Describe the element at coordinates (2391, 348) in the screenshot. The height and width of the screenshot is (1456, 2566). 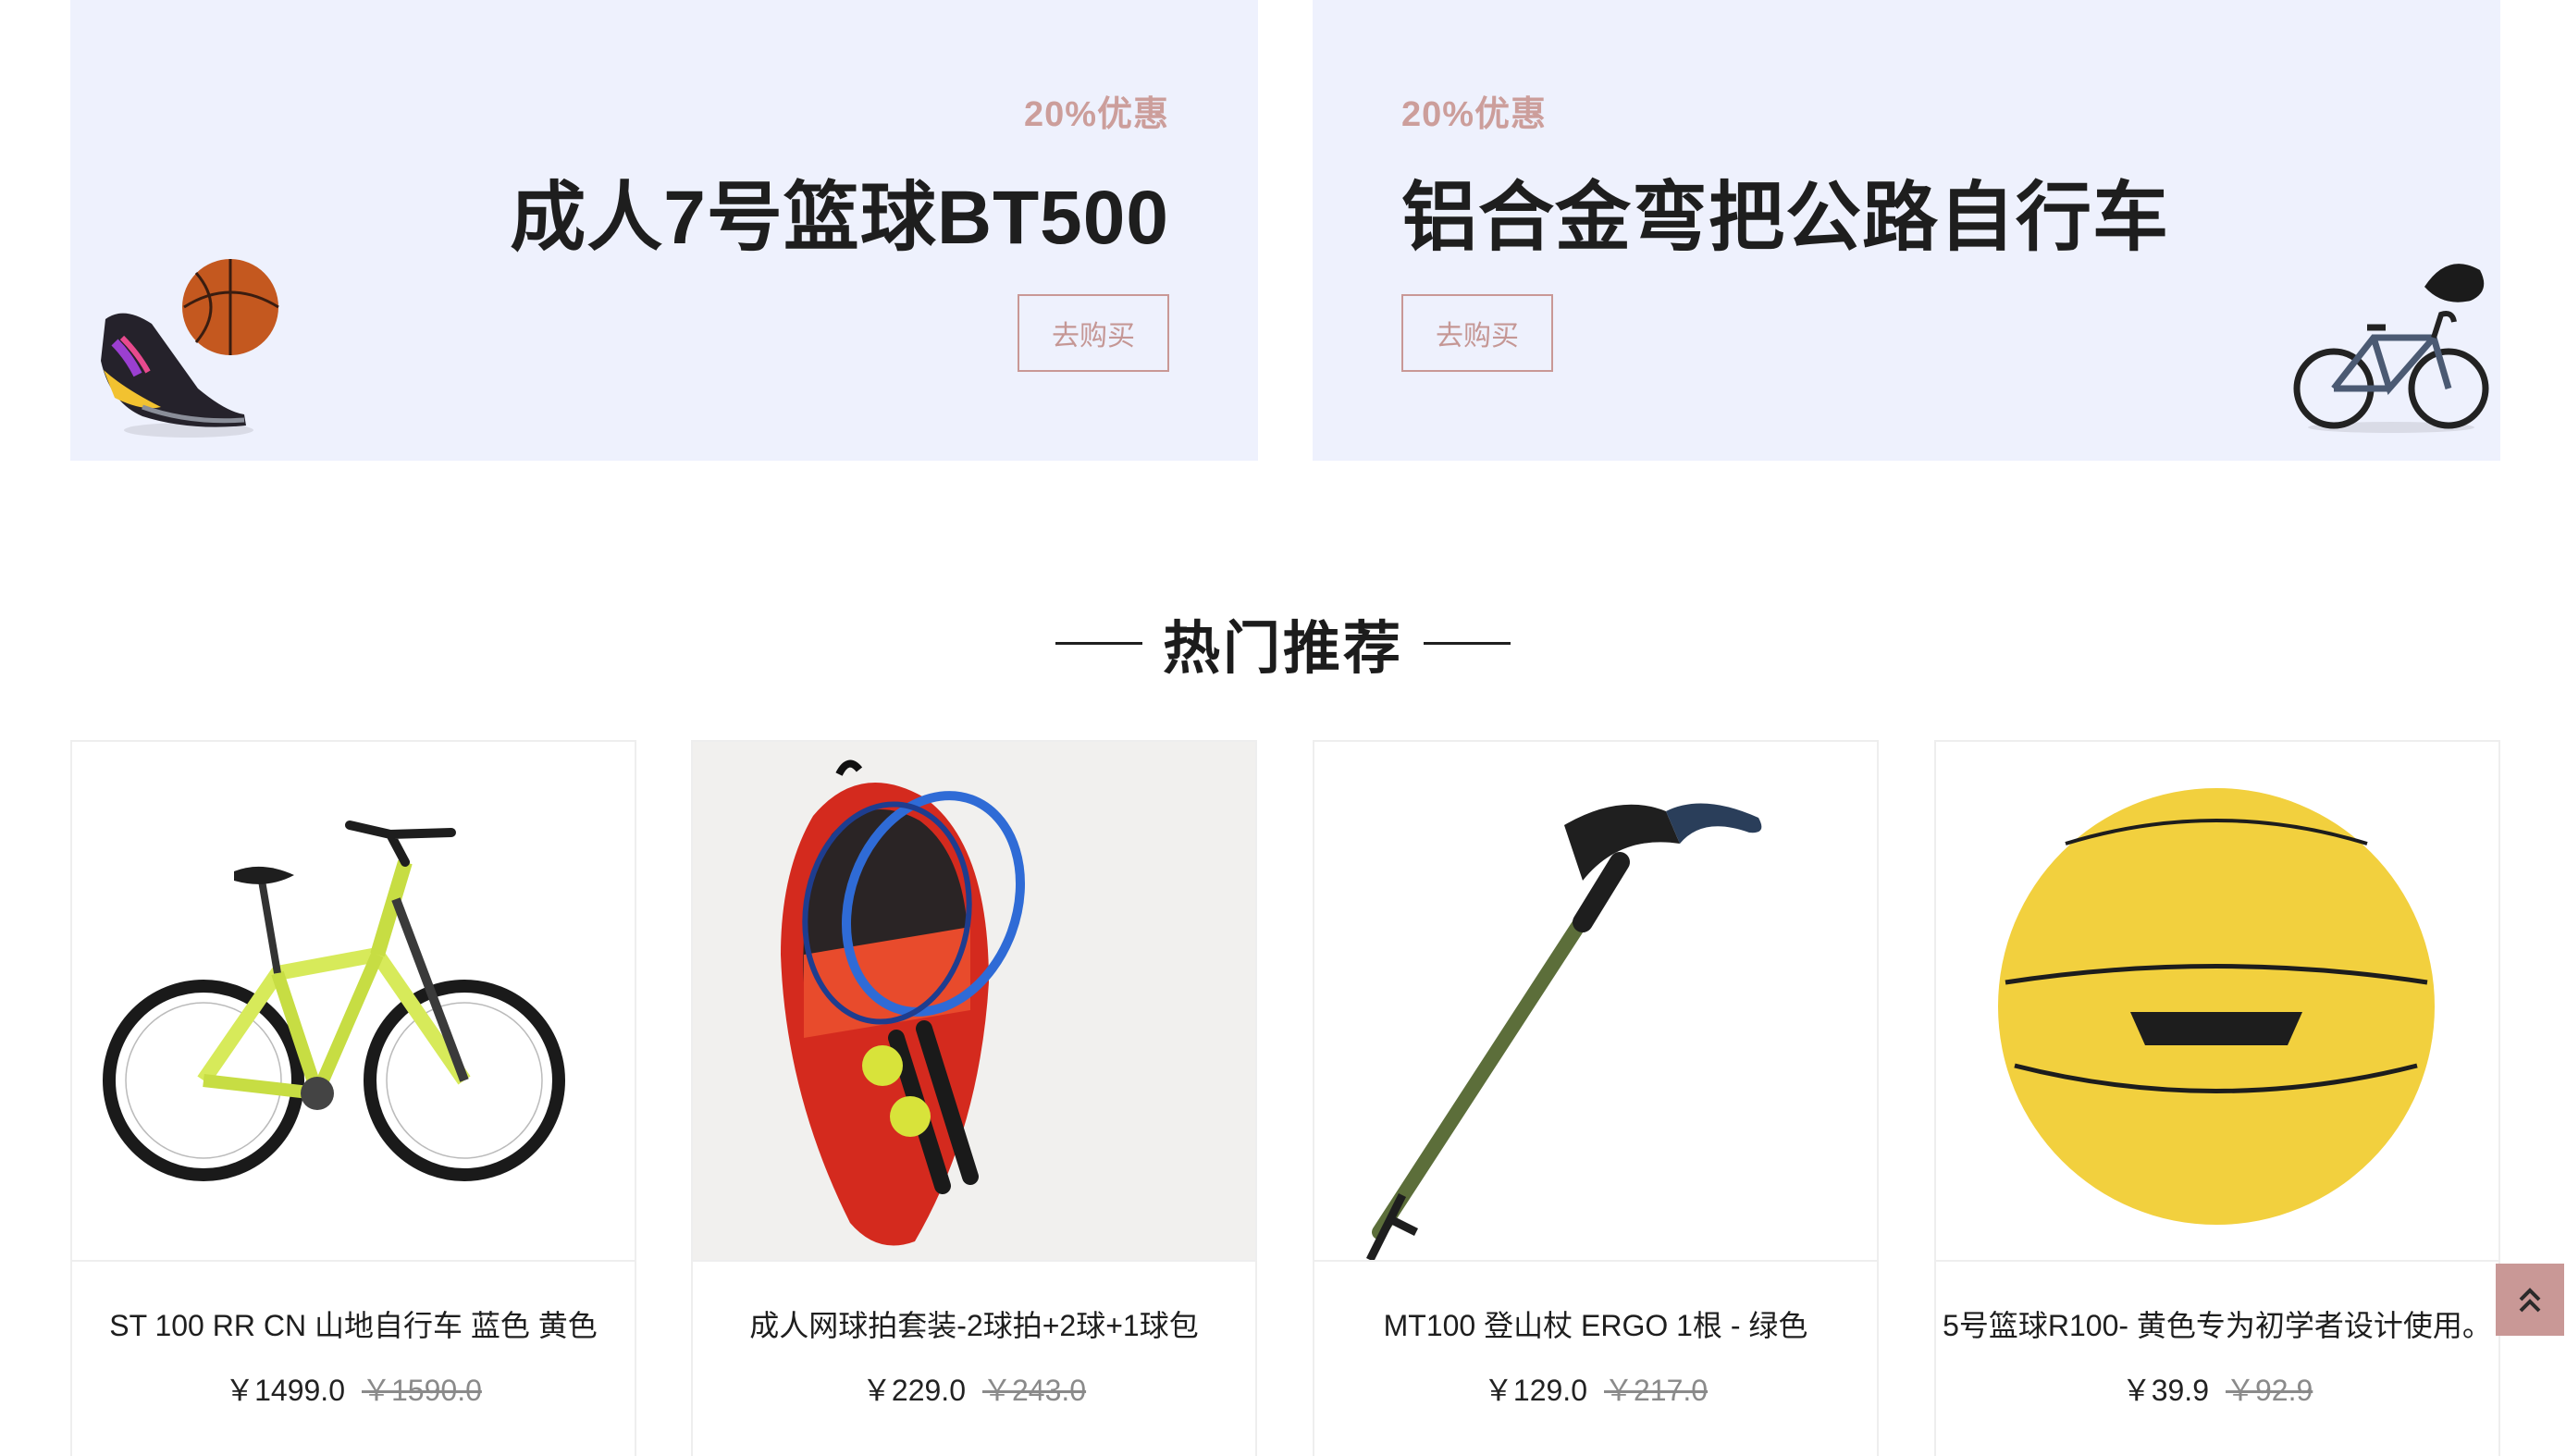
I see `road-bike-image` at that location.